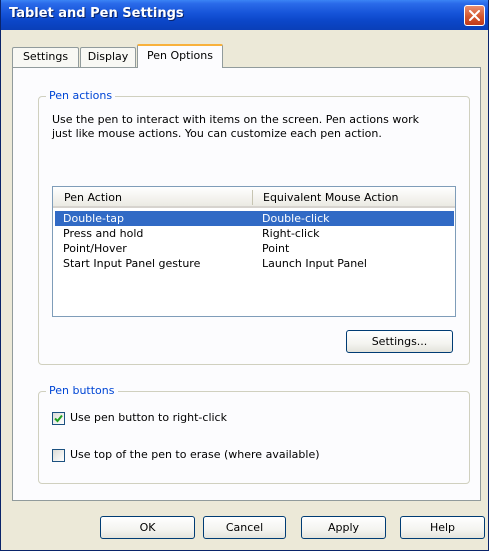  Describe the element at coordinates (254, 248) in the screenshot. I see `list-item: Point/Hover Point` at that location.